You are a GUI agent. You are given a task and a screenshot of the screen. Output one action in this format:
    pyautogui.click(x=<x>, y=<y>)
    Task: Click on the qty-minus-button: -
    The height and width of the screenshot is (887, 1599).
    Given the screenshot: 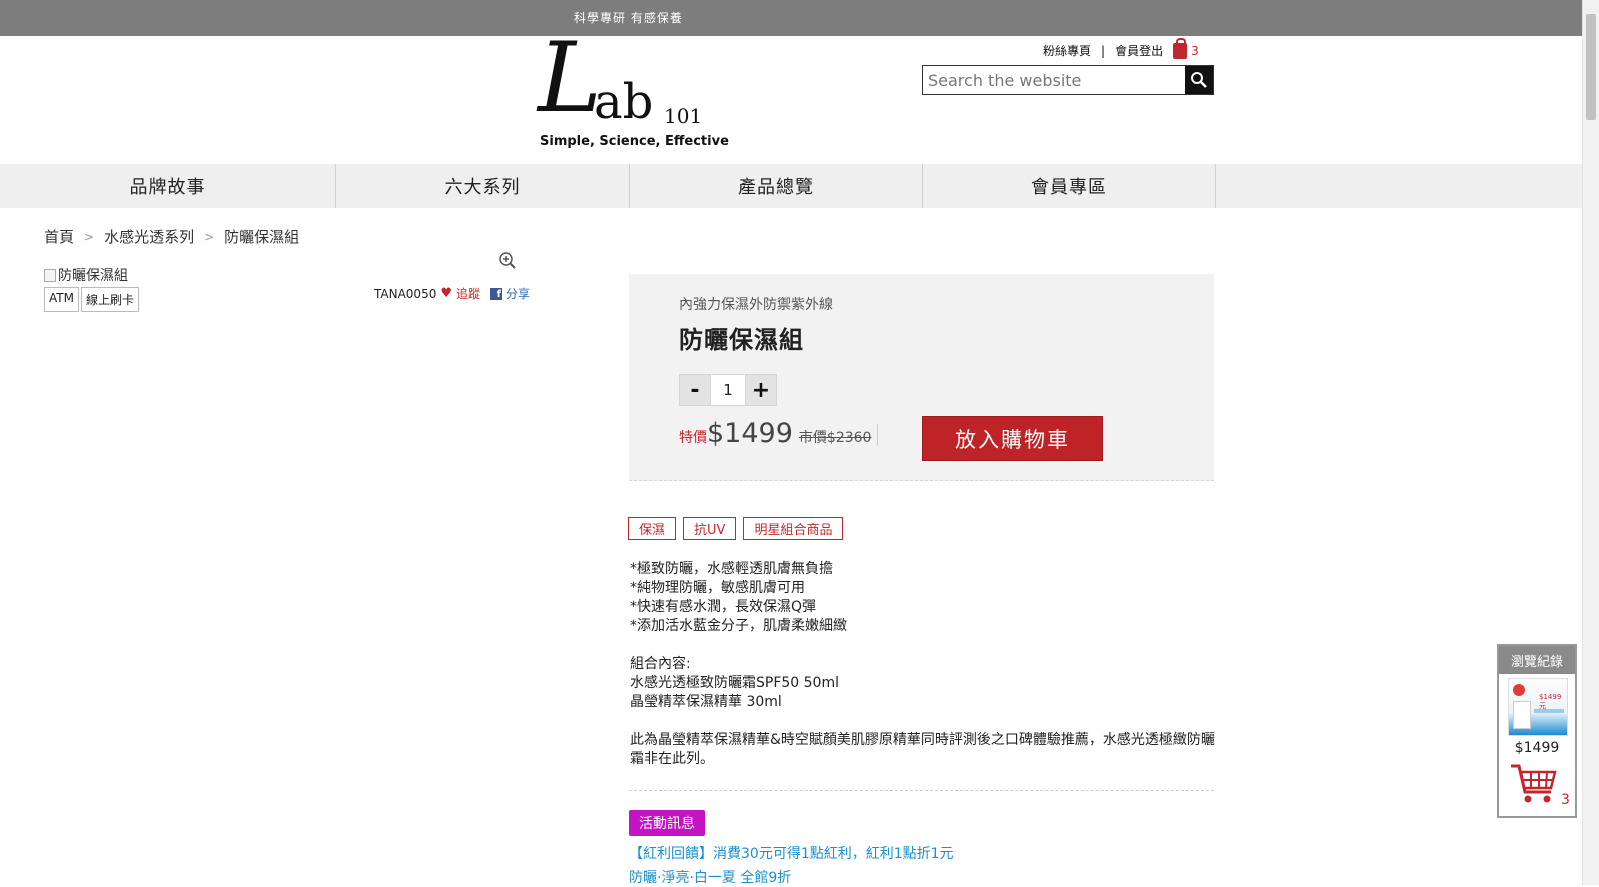 What is the action you would take?
    pyautogui.click(x=695, y=390)
    